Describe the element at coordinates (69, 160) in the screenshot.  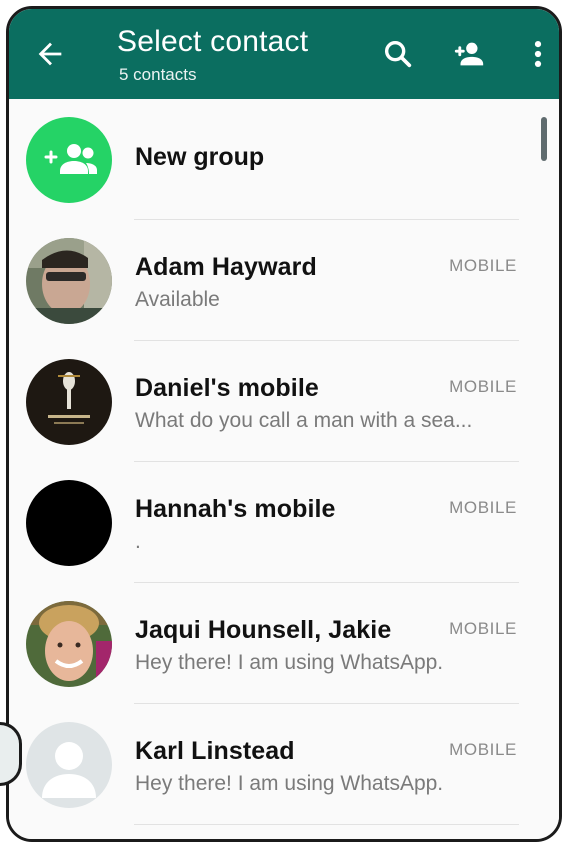
I see `group-add-icon` at that location.